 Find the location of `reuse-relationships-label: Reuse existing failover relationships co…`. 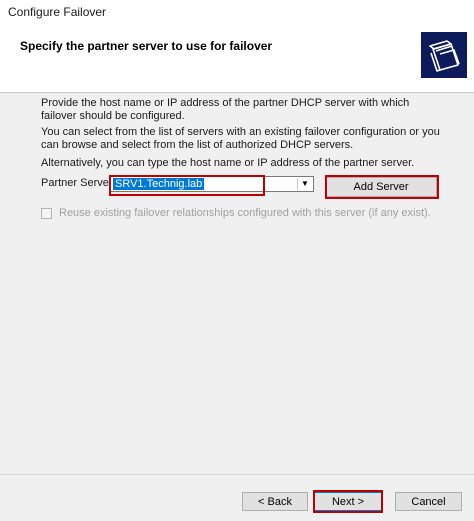

reuse-relationships-label: Reuse existing failover relationships co… is located at coordinates (245, 213).